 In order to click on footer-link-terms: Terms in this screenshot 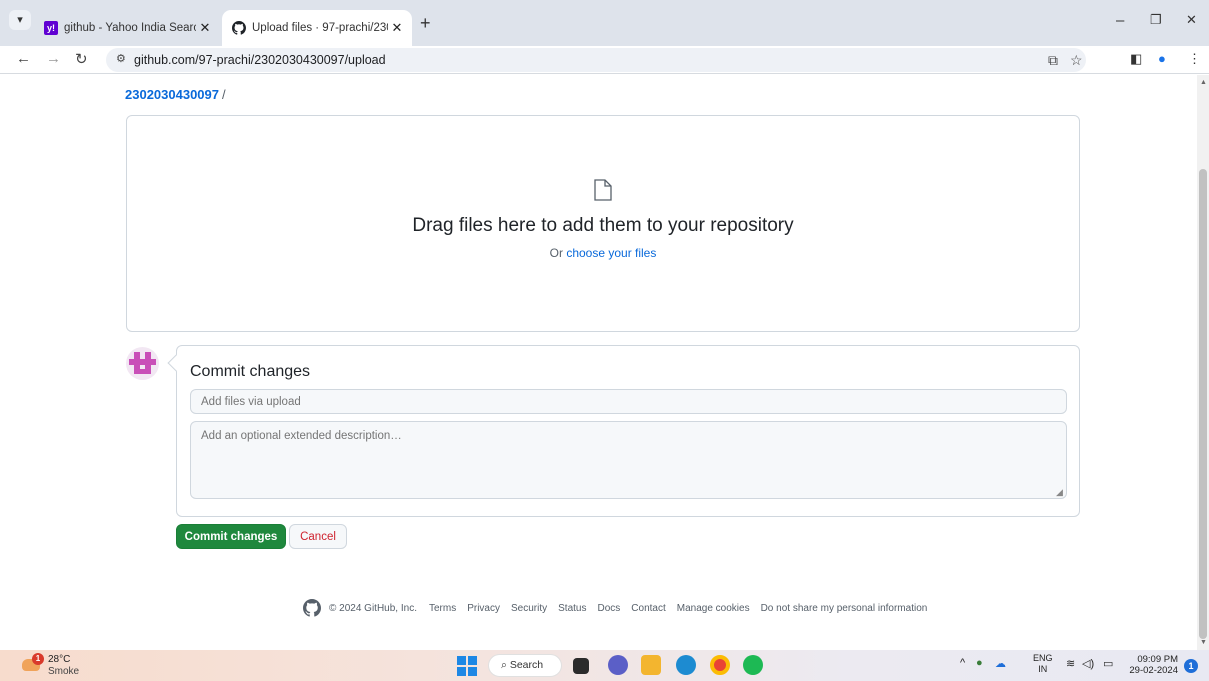, I will do `click(442, 608)`.